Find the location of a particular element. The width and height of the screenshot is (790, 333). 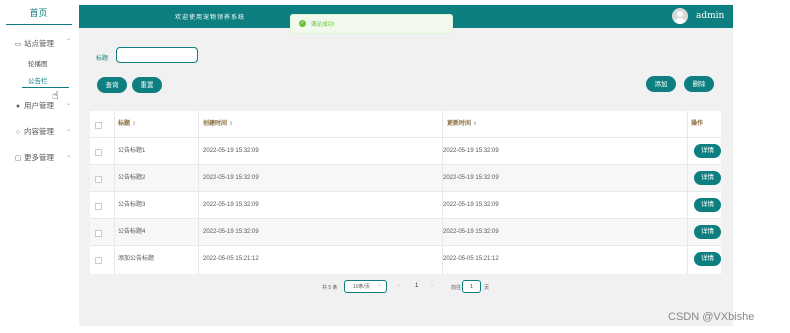

message-icon: ▢ is located at coordinates (18, 158).